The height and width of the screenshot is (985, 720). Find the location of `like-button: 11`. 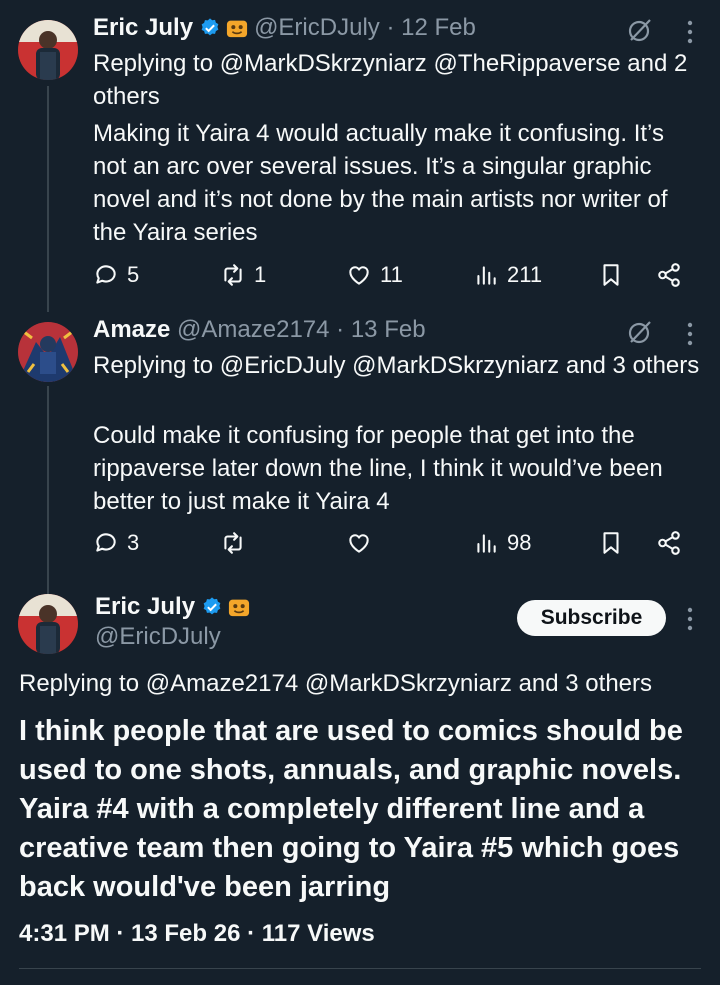

like-button: 11 is located at coordinates (374, 275).